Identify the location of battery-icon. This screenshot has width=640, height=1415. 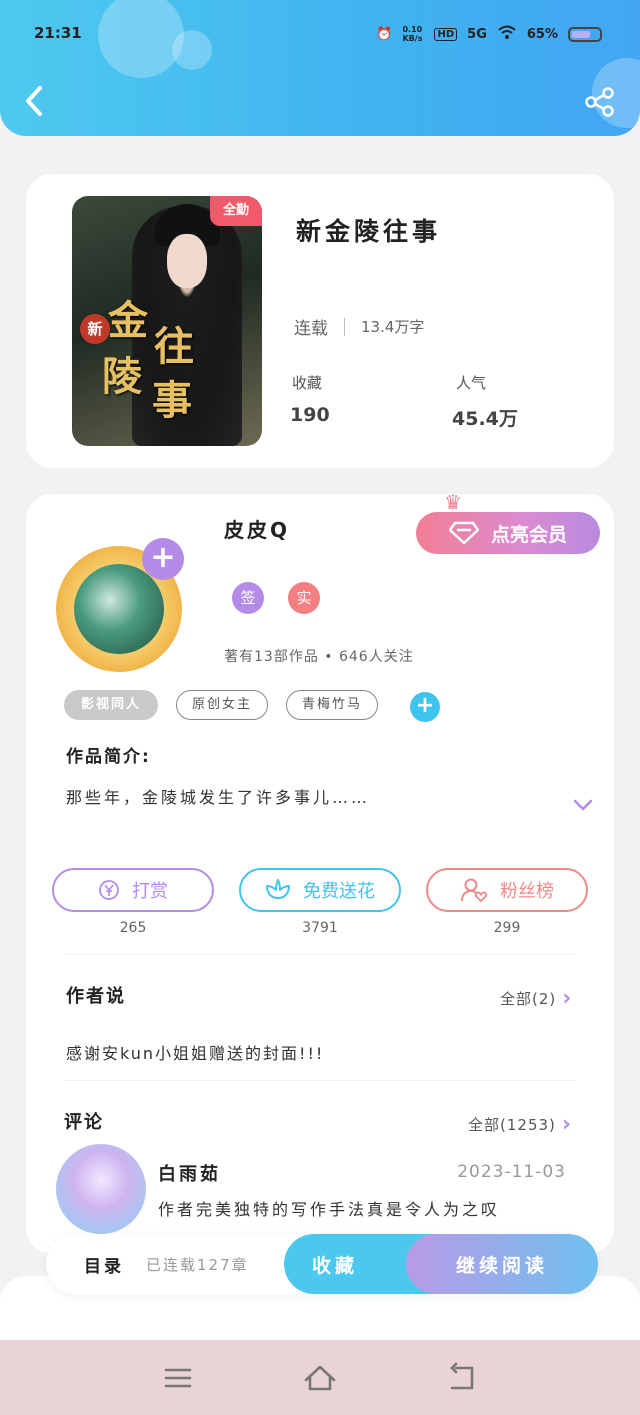
(585, 34).